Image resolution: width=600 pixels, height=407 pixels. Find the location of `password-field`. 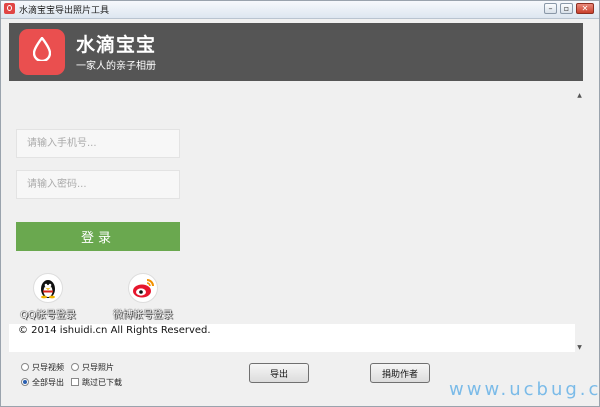

password-field is located at coordinates (98, 184).